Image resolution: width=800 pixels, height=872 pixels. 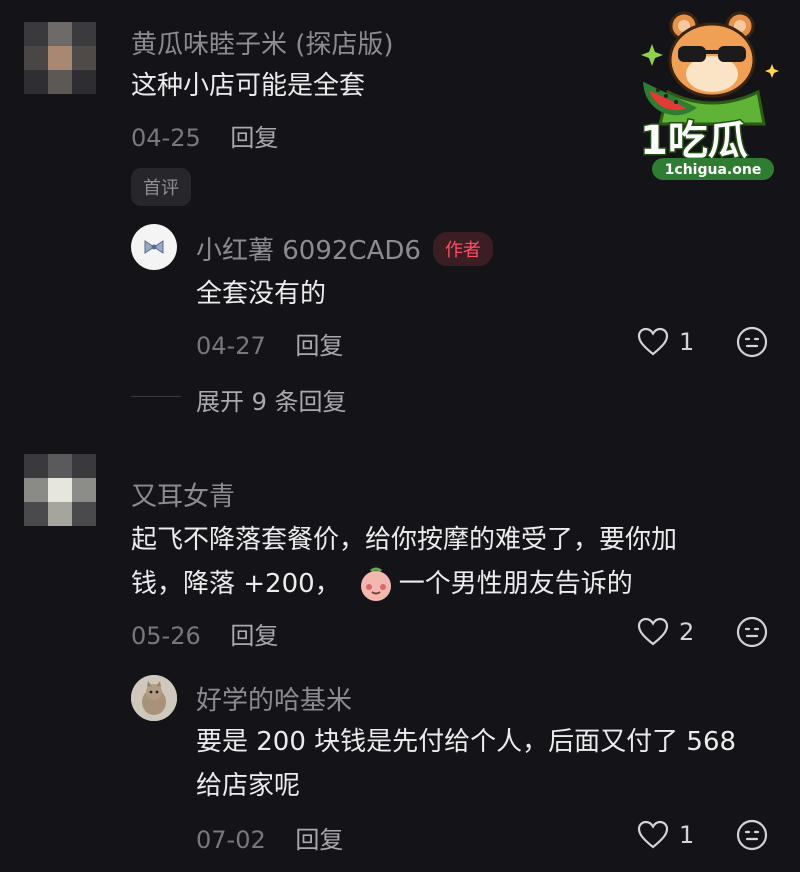 I want to click on svg-text: 1吃瓜, so click(x=694, y=141).